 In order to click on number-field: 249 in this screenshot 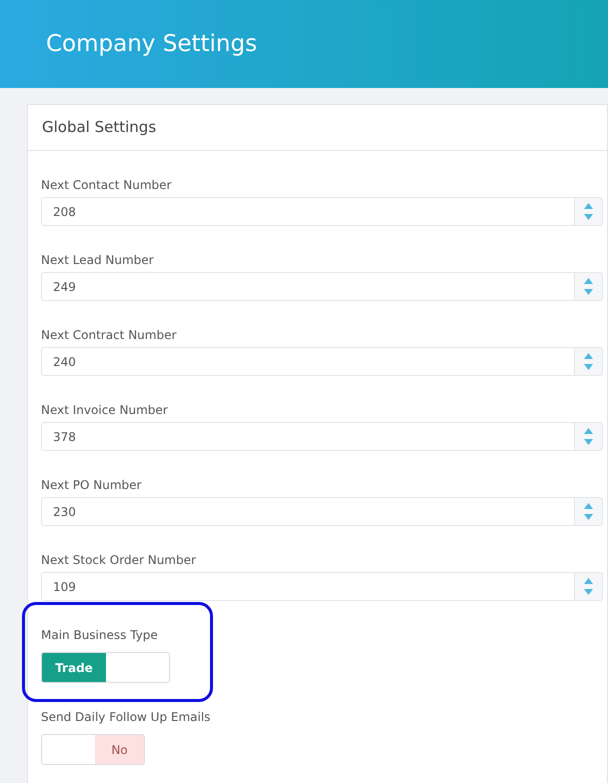, I will do `click(307, 286)`.